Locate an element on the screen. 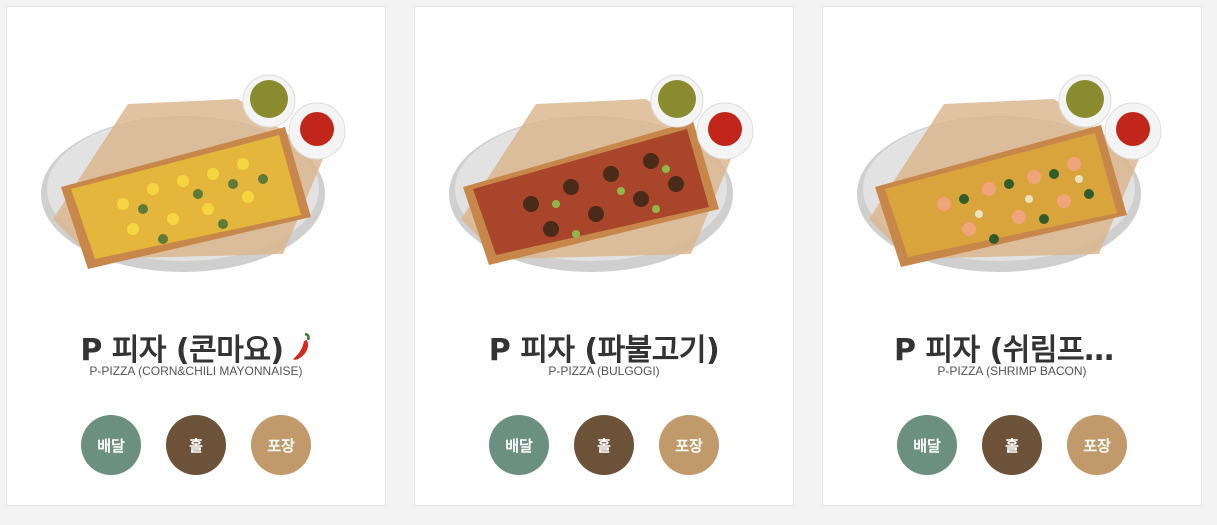 This screenshot has width=1217, height=525. product-title: P 피자 (파불고기) is located at coordinates (604, 347).